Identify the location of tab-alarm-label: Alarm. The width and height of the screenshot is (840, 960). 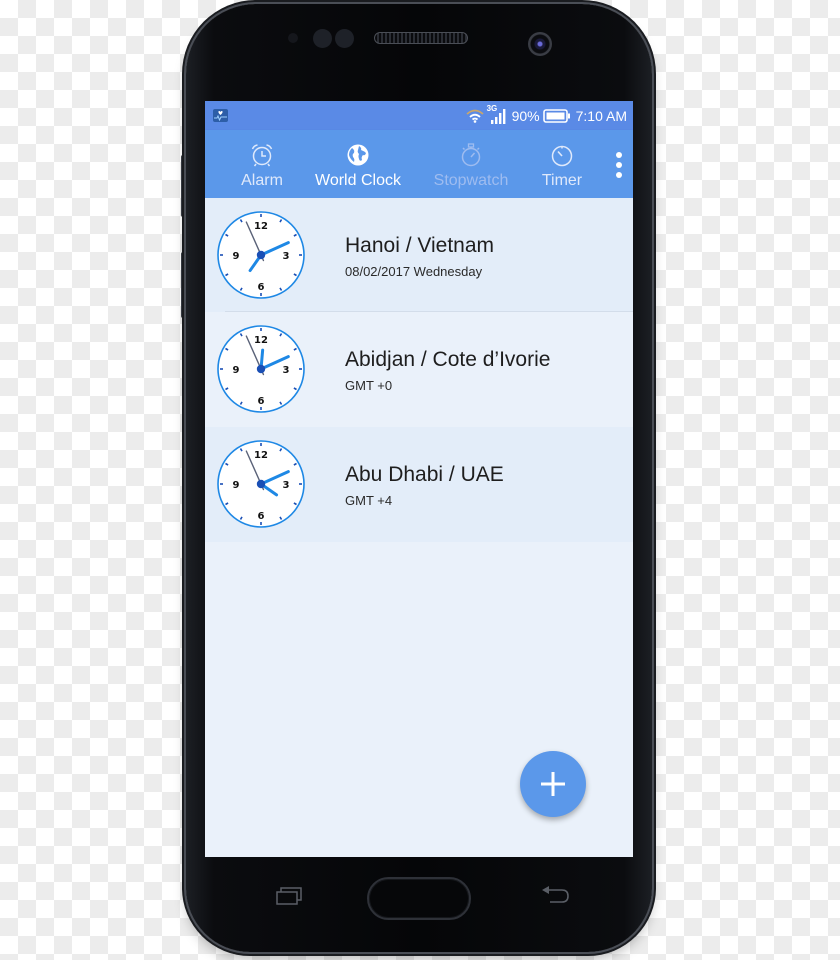
(262, 180).